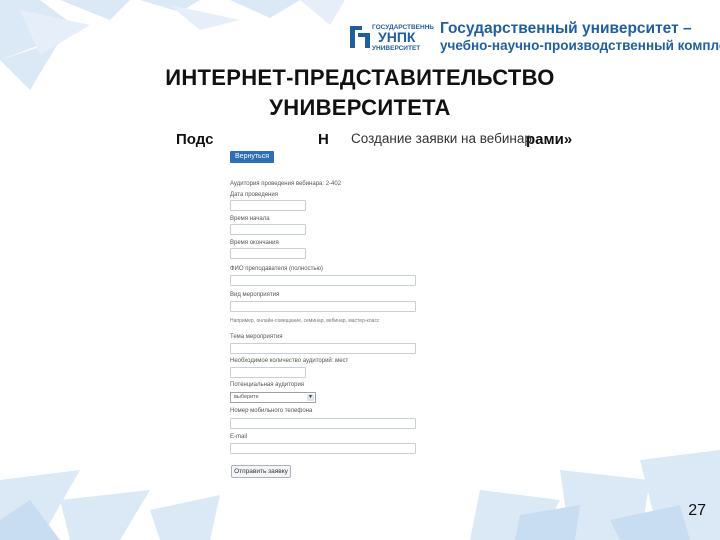  I want to click on submit-request-button: Отправить заявку, so click(261, 471).